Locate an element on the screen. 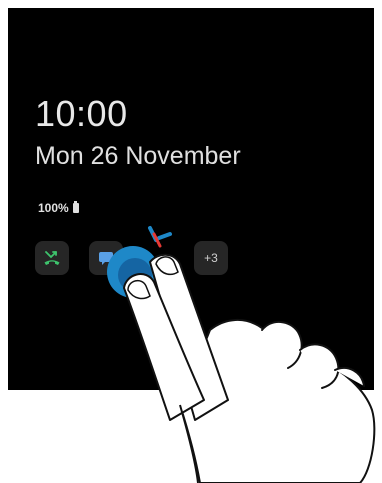 This screenshot has height=483, width=382. notification-more-count: +3 is located at coordinates (211, 258).